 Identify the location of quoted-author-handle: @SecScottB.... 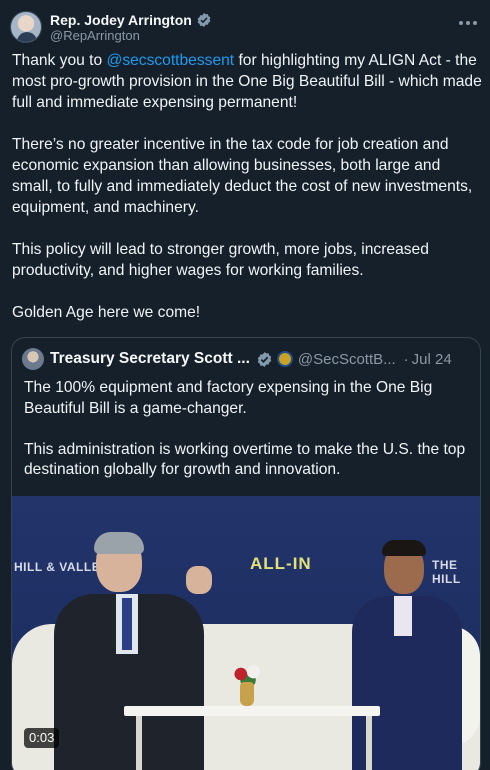
(346, 359).